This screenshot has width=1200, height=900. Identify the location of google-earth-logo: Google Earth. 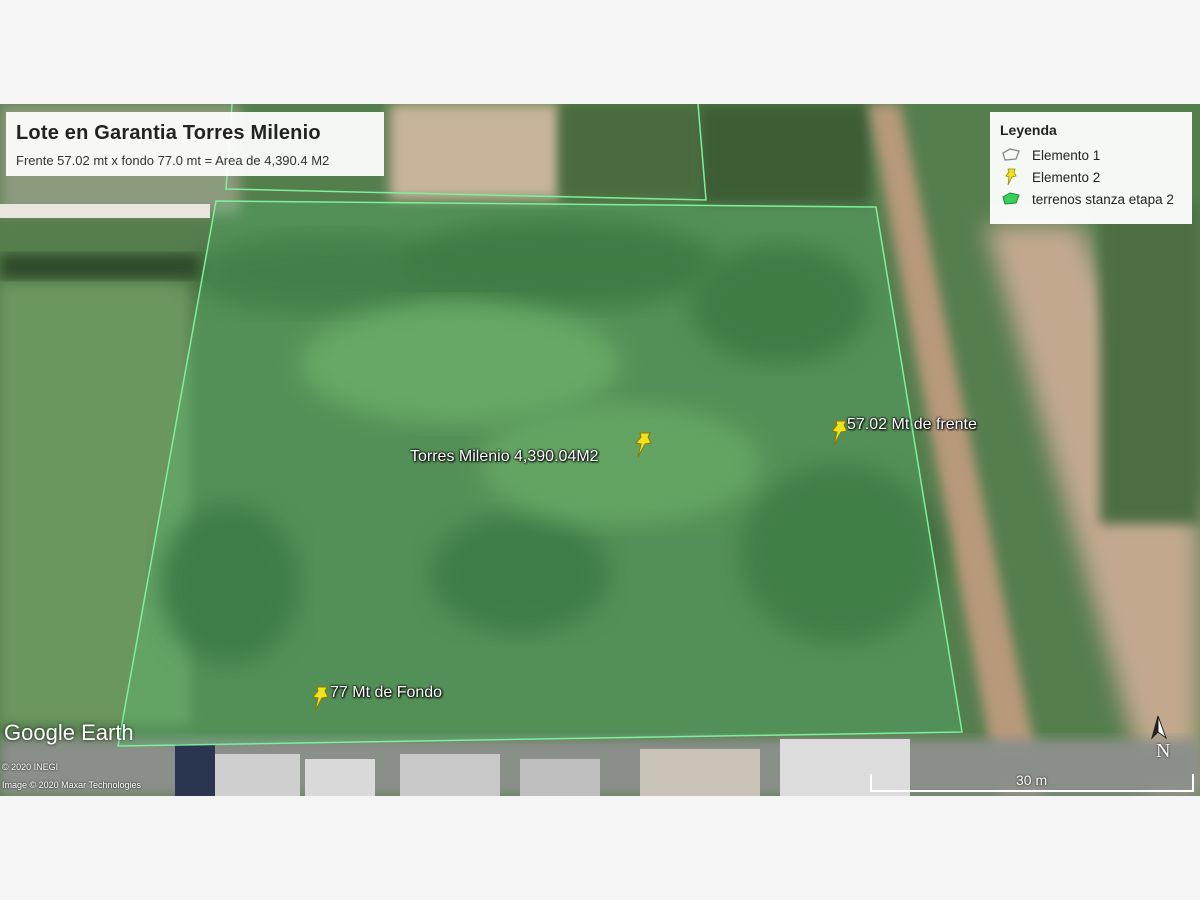
(69, 733).